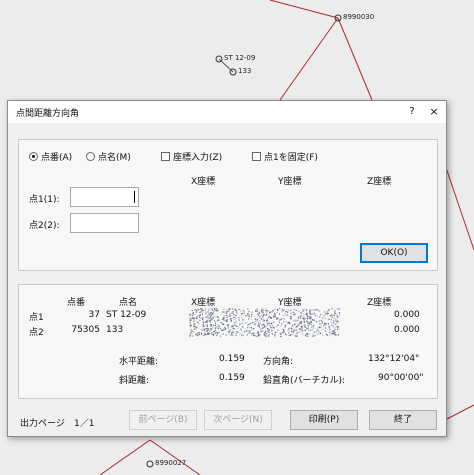  What do you see at coordinates (232, 378) in the screenshot?
I see `slope-distance-value: 0.159` at bounding box center [232, 378].